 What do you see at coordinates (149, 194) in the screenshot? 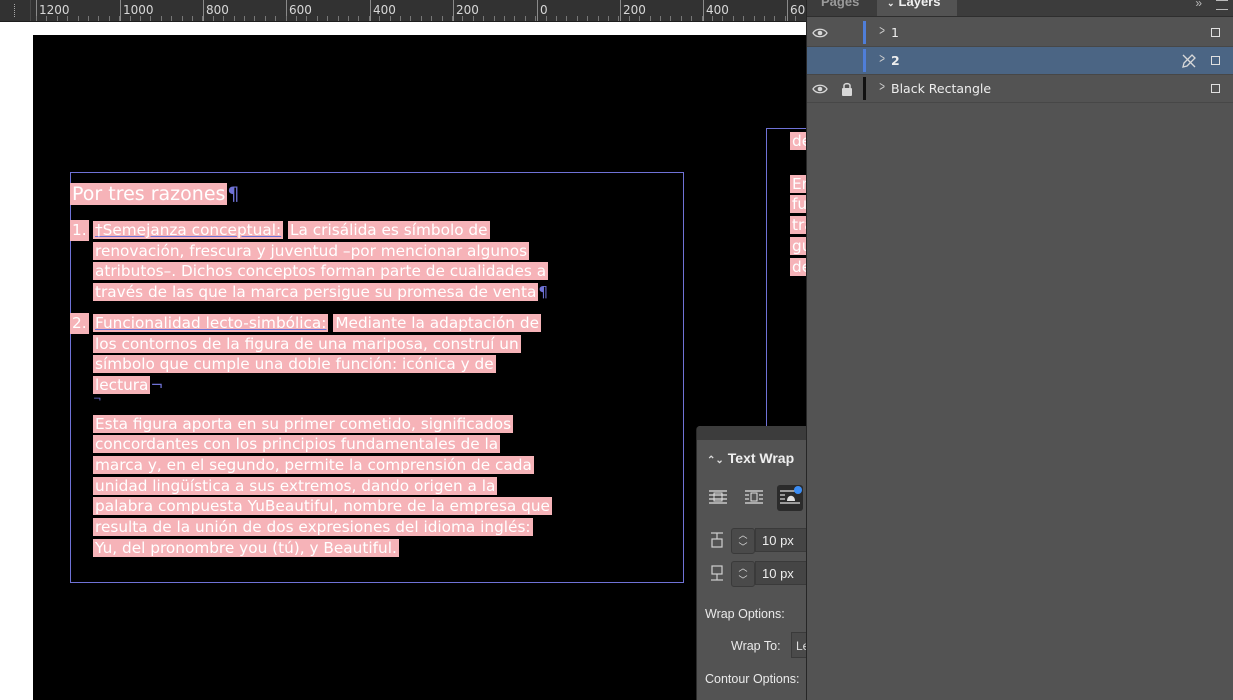
I see `heading-text: Por tres razones` at bounding box center [149, 194].